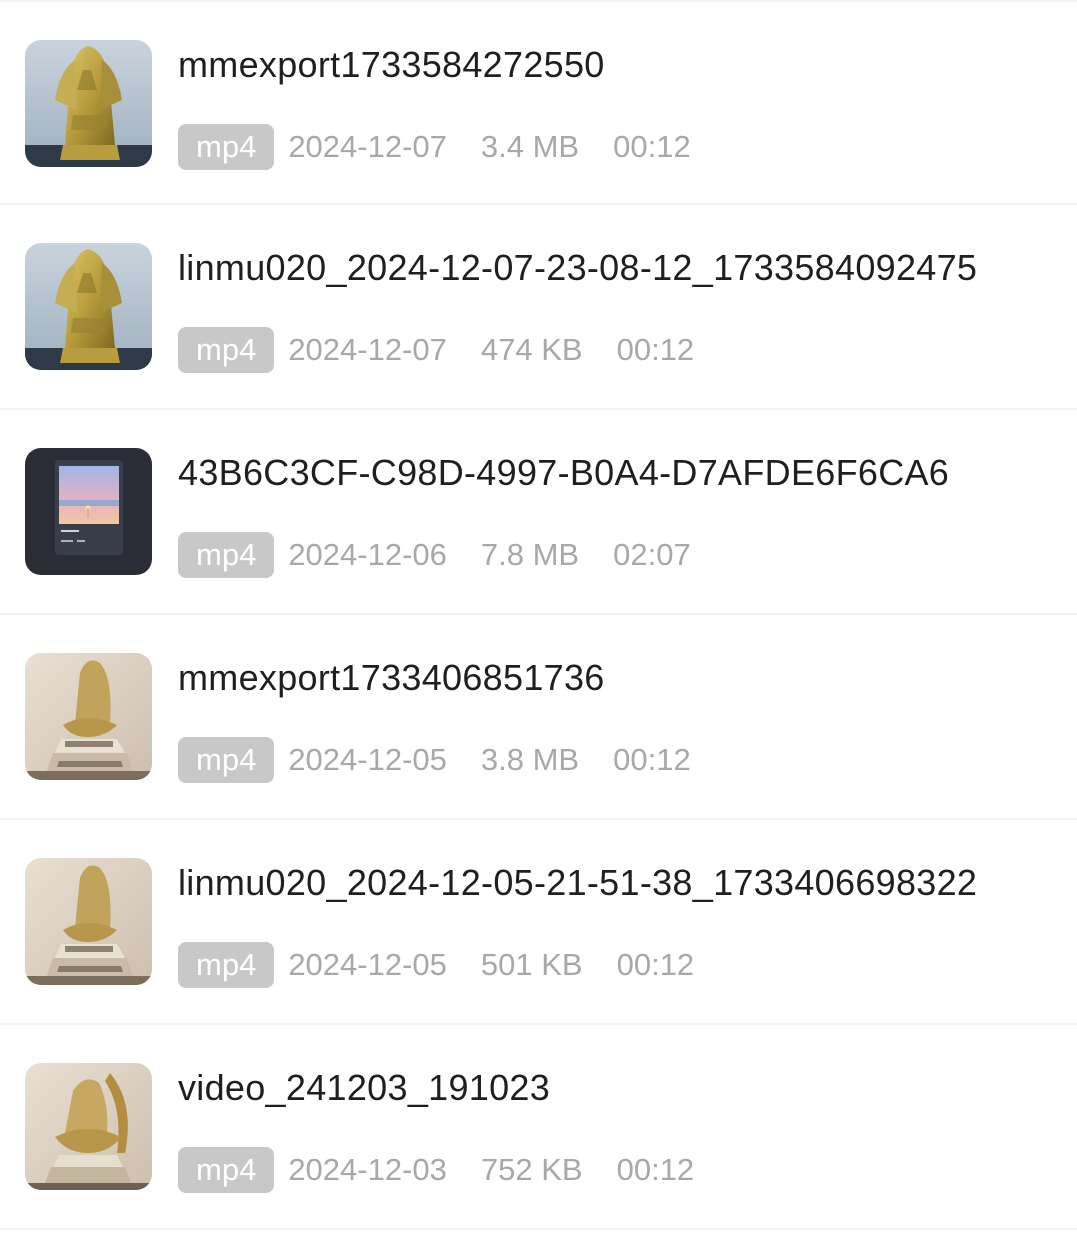  I want to click on screen-recording-thumbnail-icon, so click(88, 511).